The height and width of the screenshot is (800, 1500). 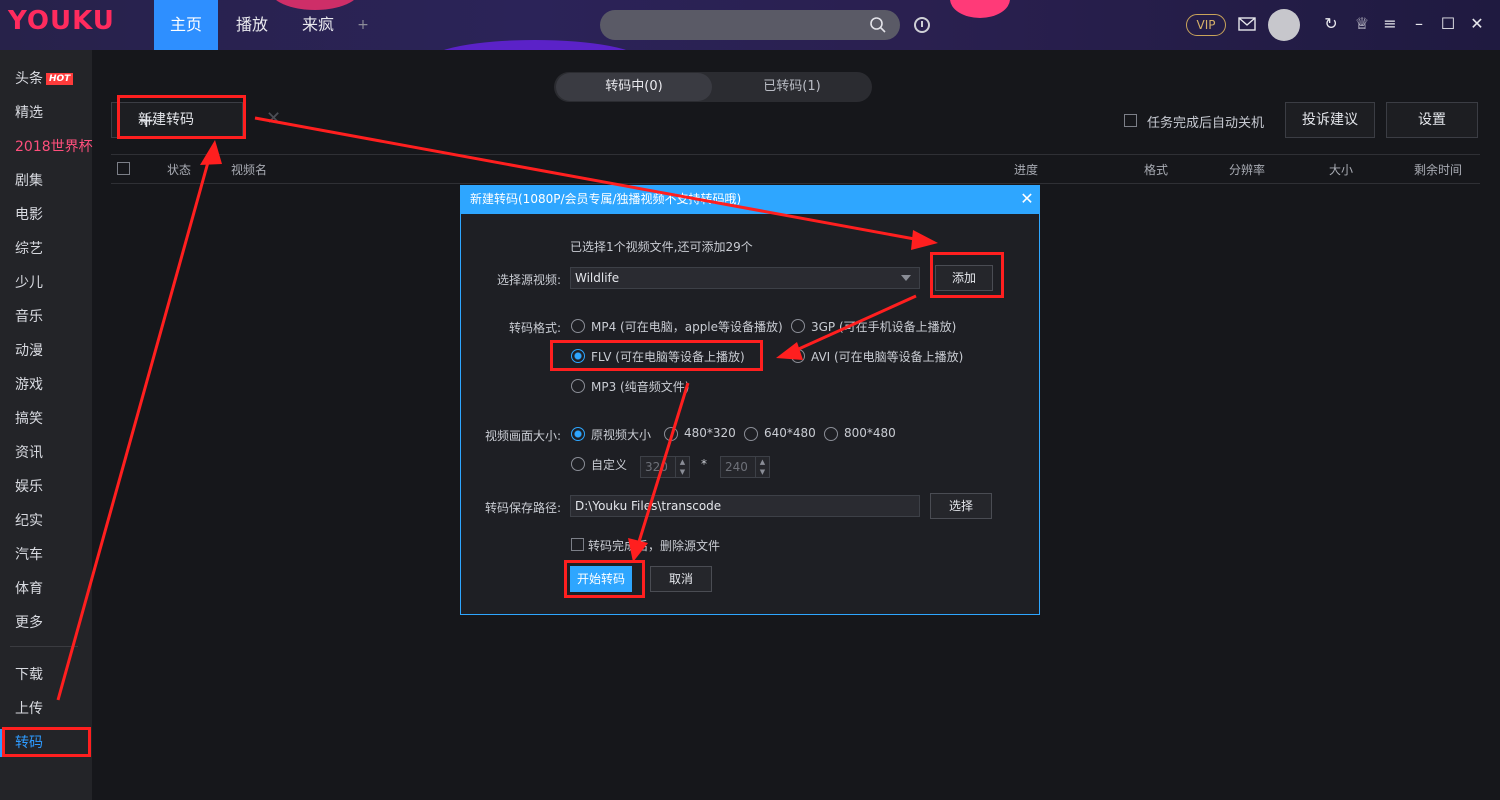 What do you see at coordinates (60, 79) in the screenshot?
I see `hot-badge: HOT` at bounding box center [60, 79].